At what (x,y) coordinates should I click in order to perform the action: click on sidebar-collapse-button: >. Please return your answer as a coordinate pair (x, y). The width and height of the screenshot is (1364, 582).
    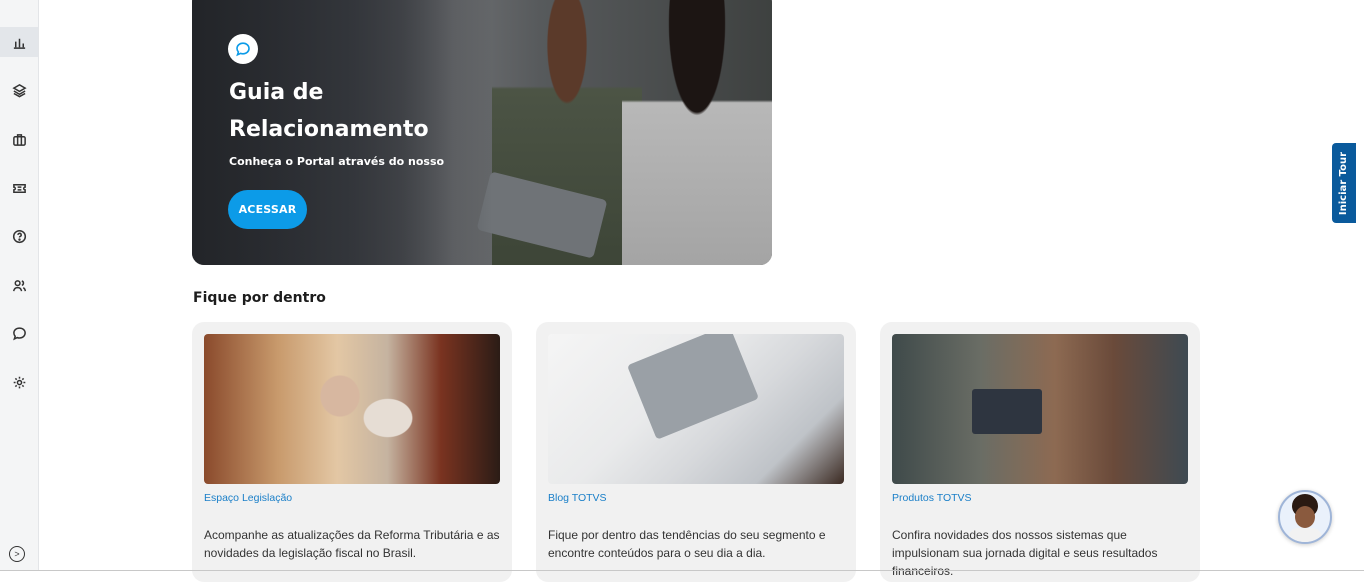
    Looking at the image, I should click on (17, 554).